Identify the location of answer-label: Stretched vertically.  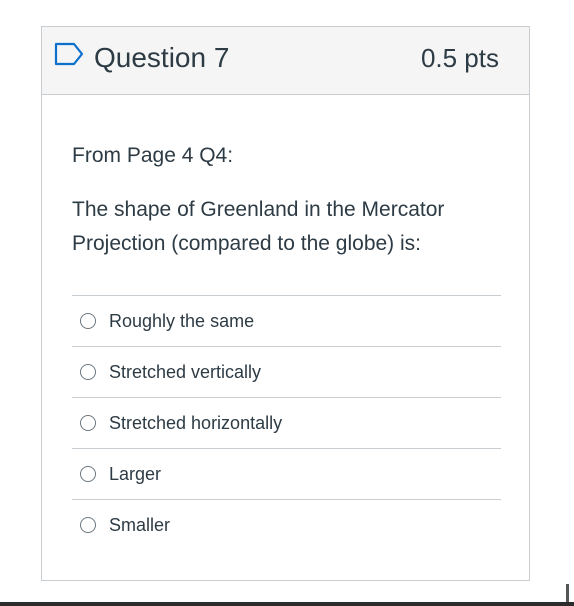
(185, 372).